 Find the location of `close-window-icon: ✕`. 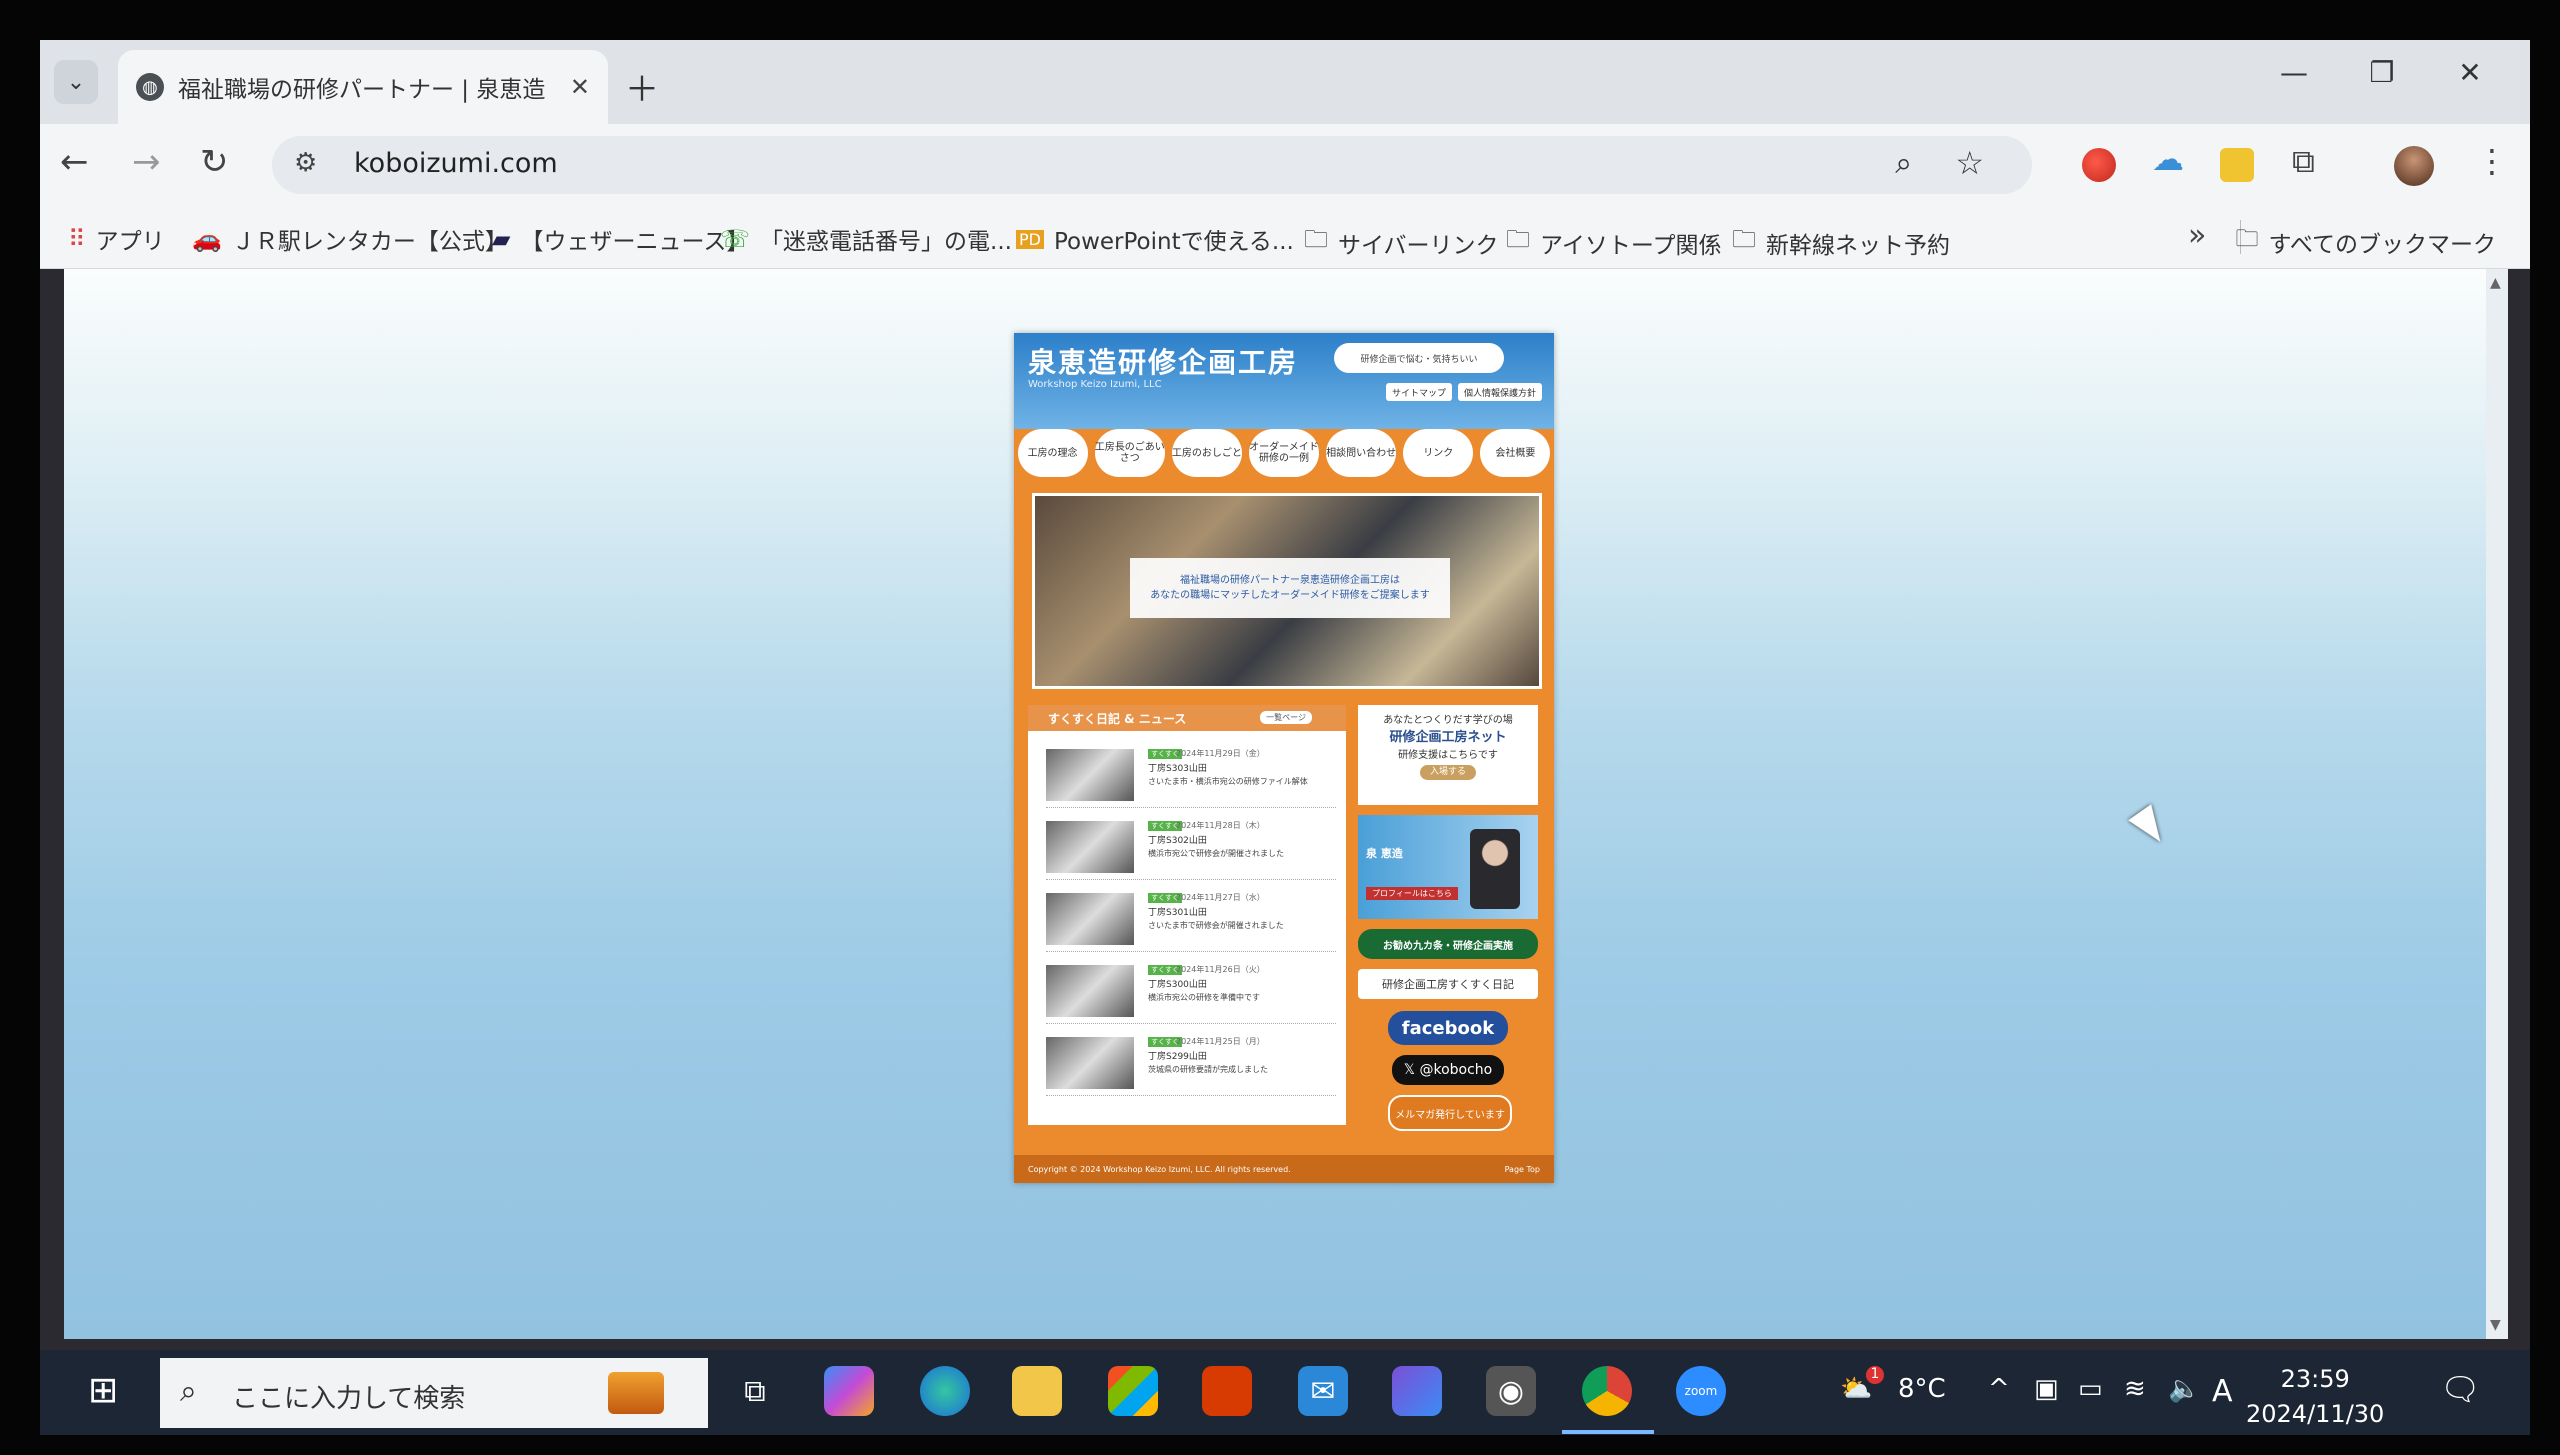

close-window-icon: ✕ is located at coordinates (2470, 72).